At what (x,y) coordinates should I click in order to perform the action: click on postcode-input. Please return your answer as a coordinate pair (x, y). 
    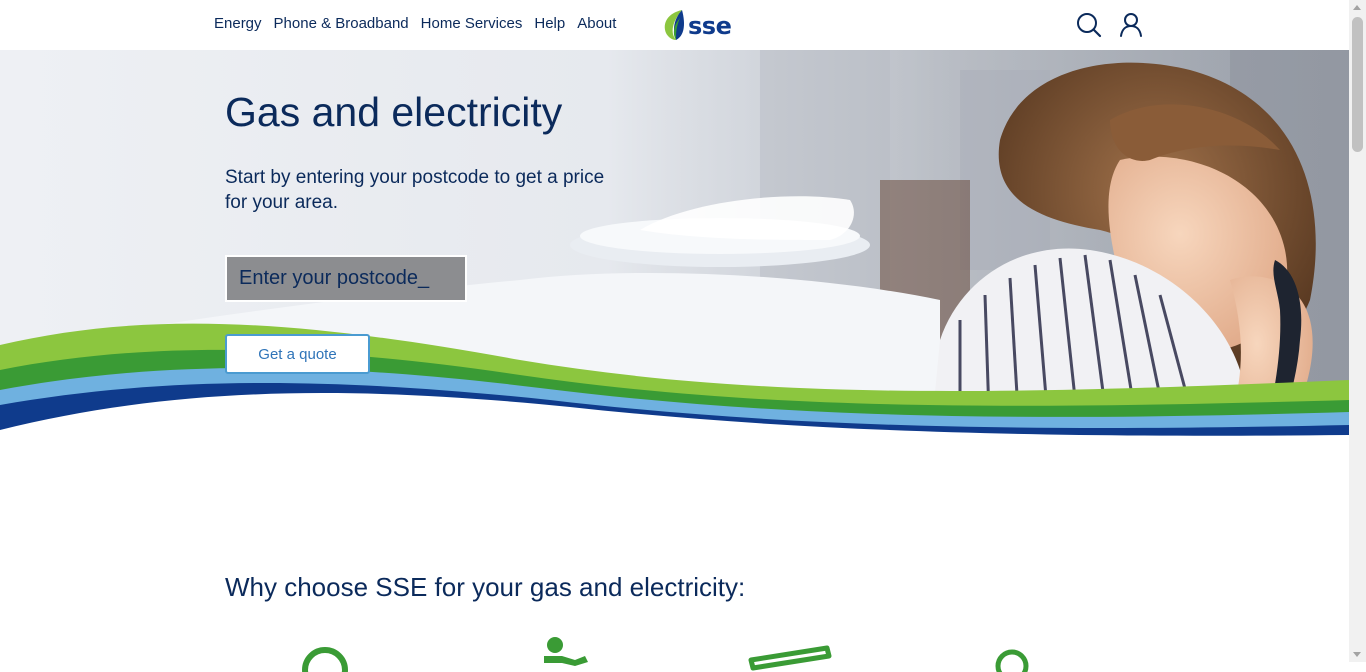
    Looking at the image, I should click on (346, 278).